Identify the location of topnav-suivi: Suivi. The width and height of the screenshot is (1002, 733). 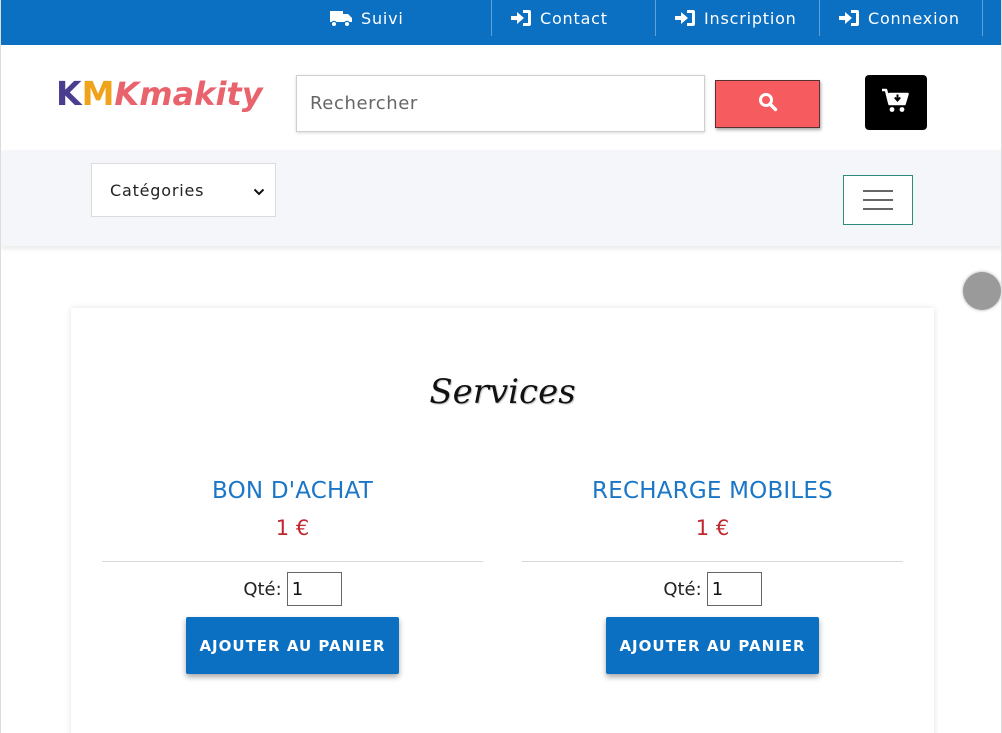
(401, 18).